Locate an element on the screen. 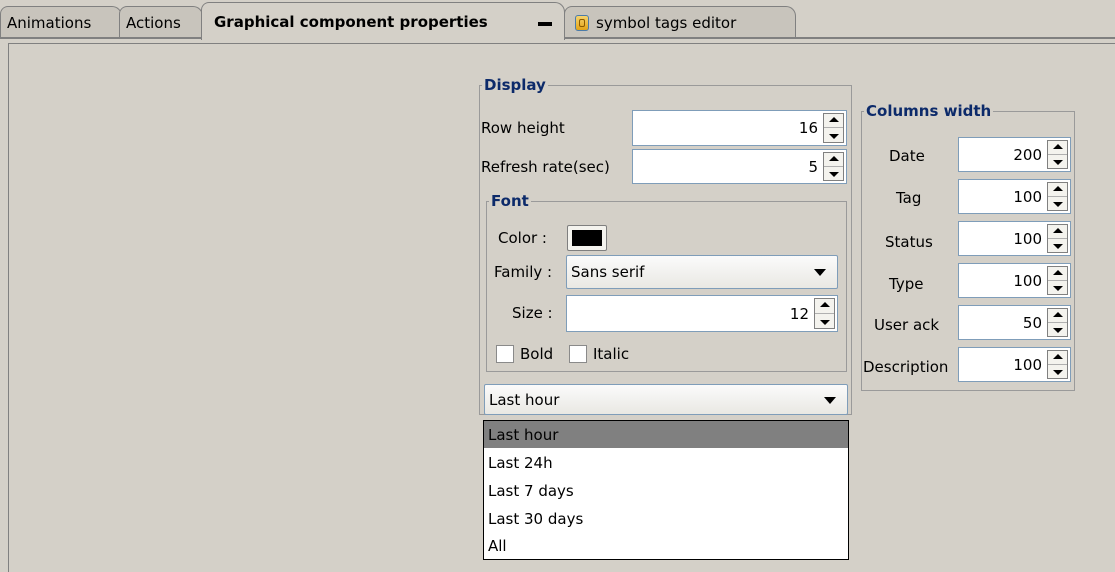 This screenshot has width=1115, height=572. tab-label: Graphical component properties is located at coordinates (351, 21).